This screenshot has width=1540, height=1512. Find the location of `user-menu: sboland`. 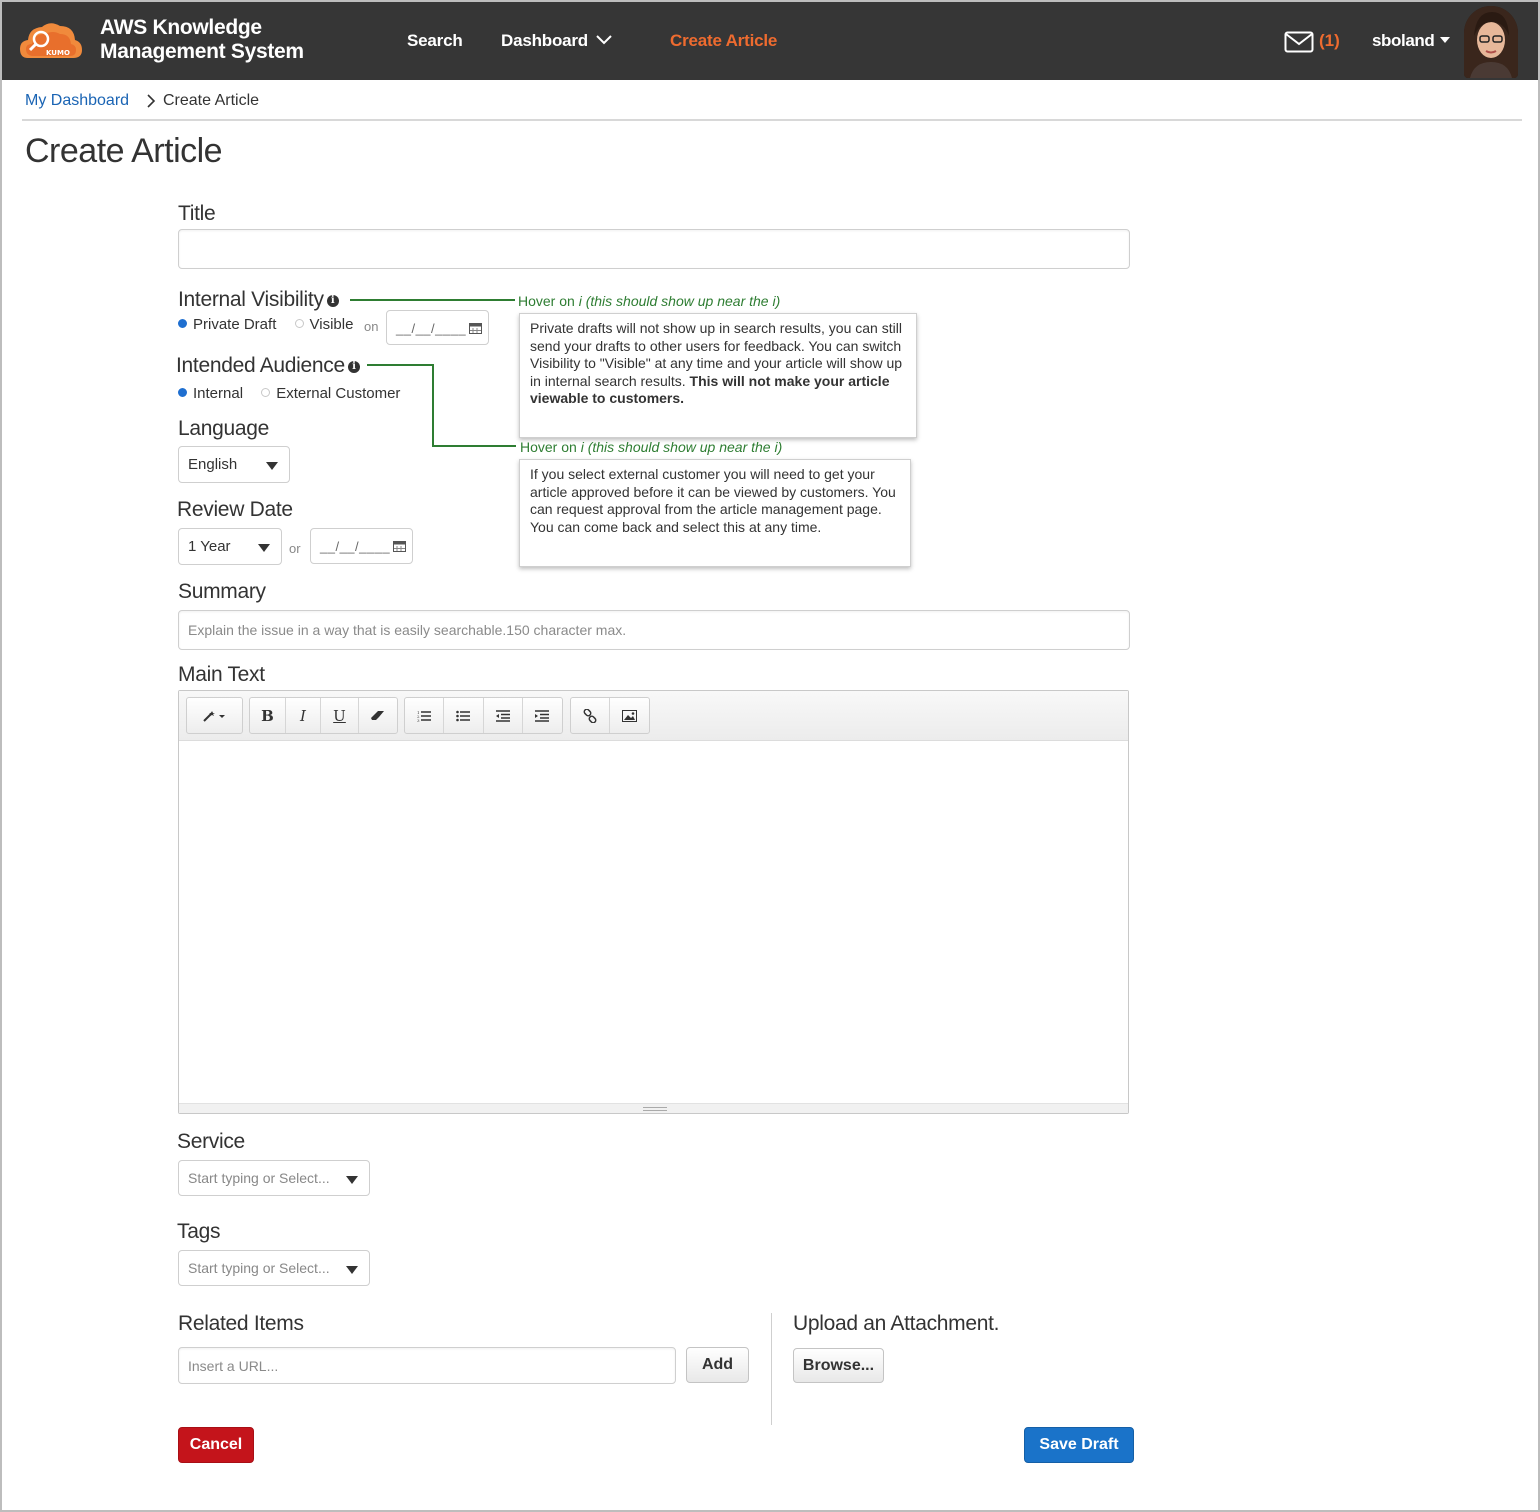

user-menu: sboland is located at coordinates (1411, 41).